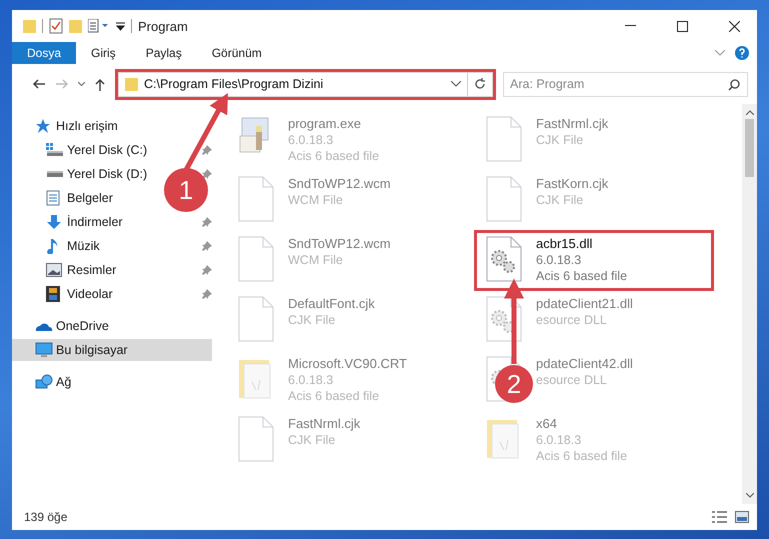 The image size is (769, 539). What do you see at coordinates (54, 222) in the screenshot?
I see `download-icon` at bounding box center [54, 222].